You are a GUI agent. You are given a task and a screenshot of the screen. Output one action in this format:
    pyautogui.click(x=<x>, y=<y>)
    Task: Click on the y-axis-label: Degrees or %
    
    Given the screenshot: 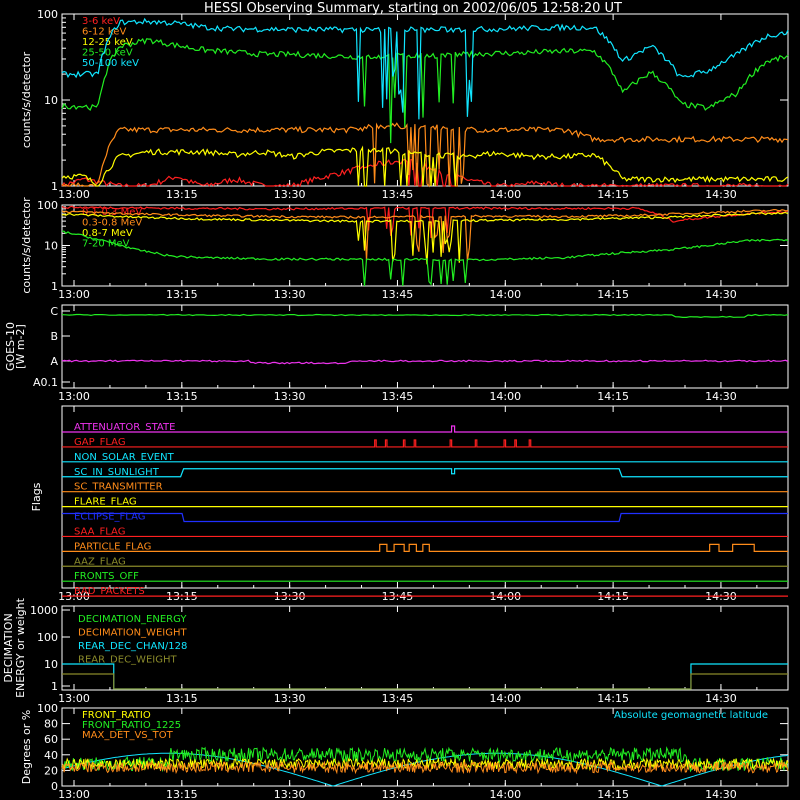 What is the action you would take?
    pyautogui.click(x=26, y=747)
    